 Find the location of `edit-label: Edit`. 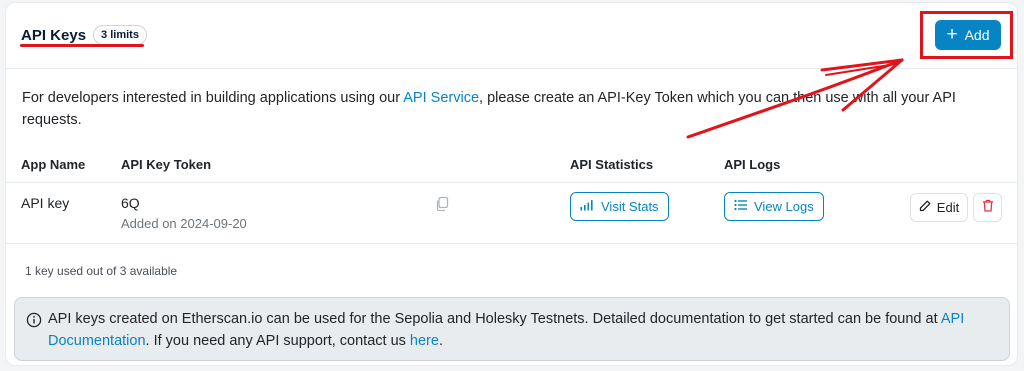

edit-label: Edit is located at coordinates (948, 207).